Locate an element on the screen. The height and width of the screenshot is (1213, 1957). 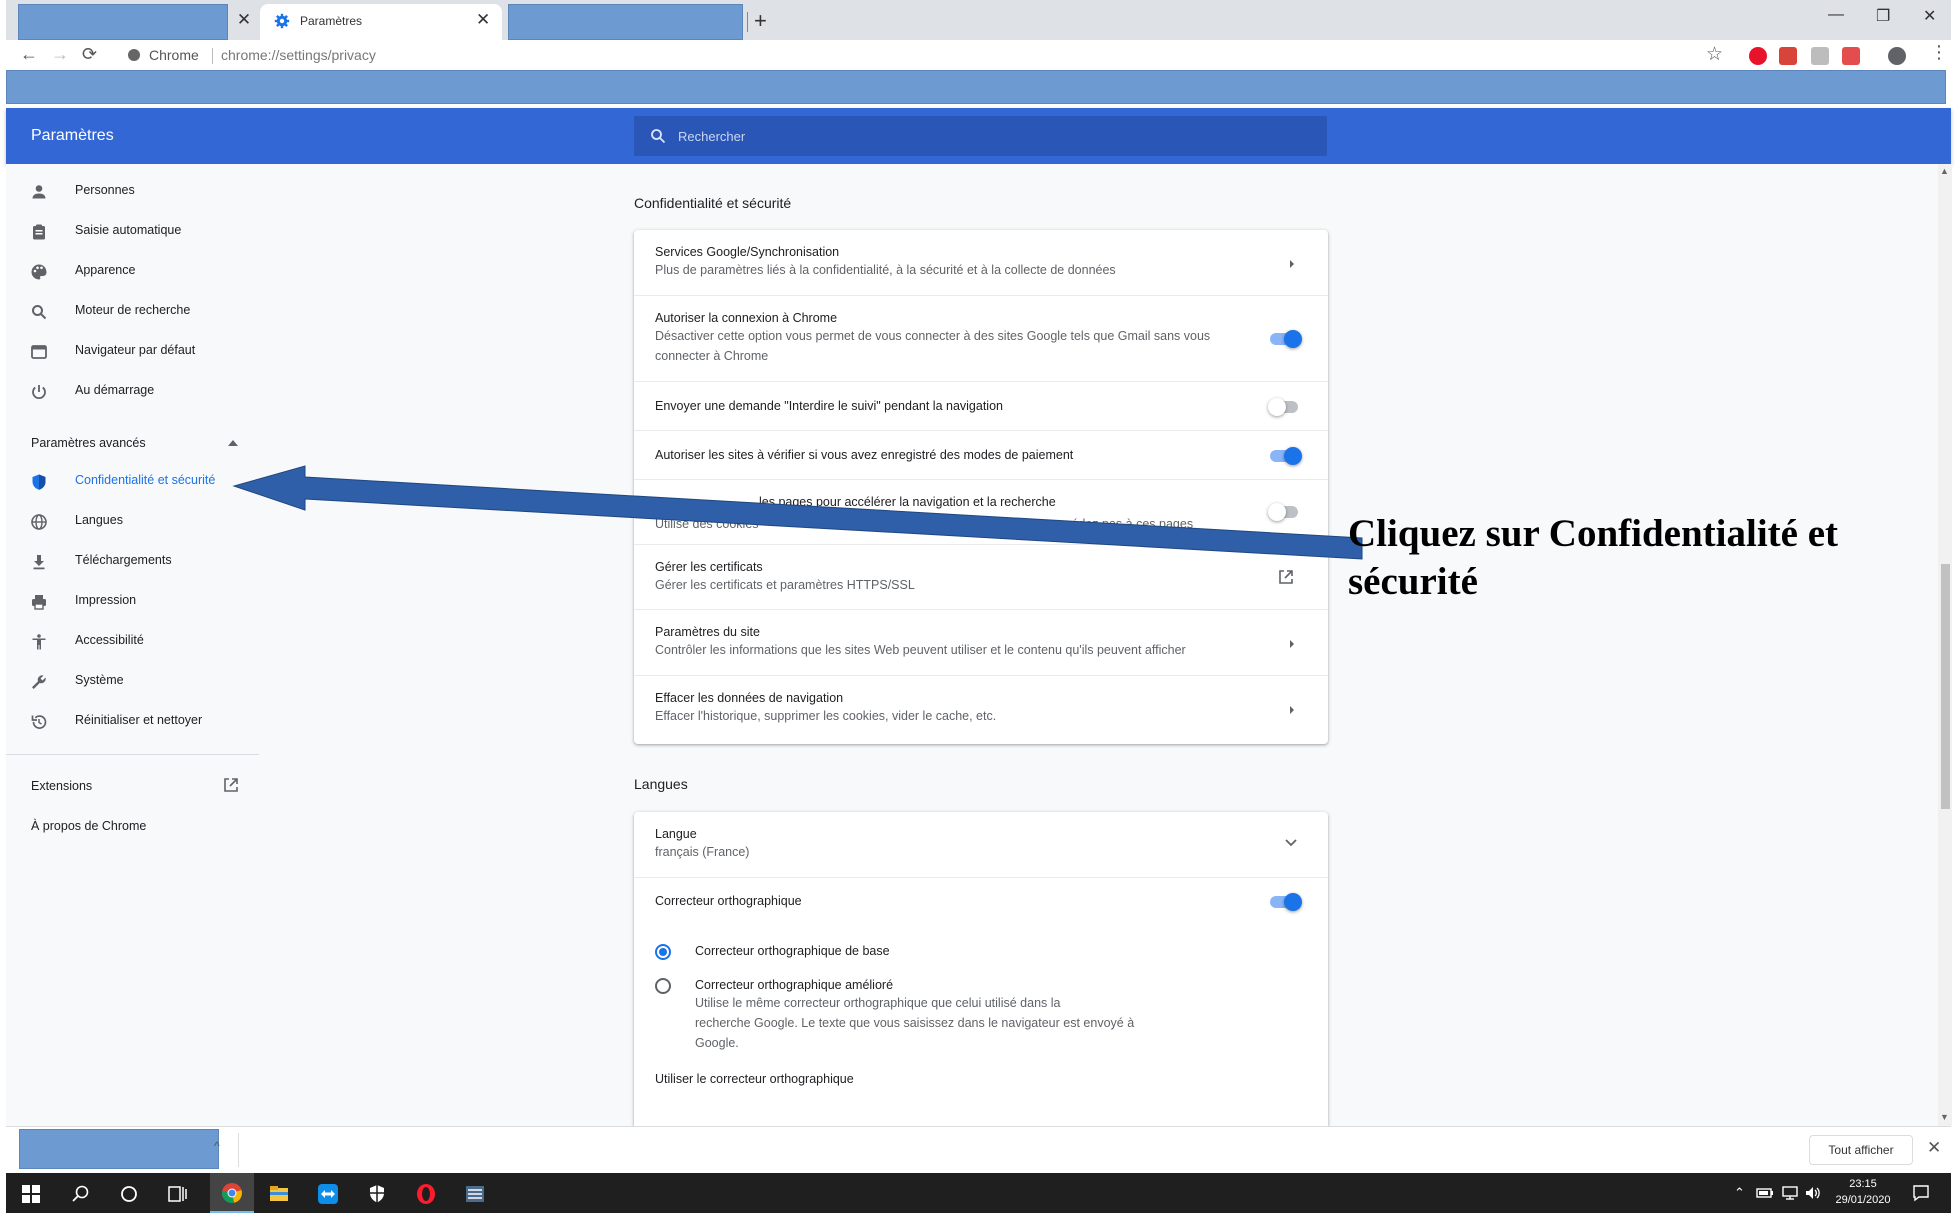
download-caret-icon: ^ is located at coordinates (217, 1146).